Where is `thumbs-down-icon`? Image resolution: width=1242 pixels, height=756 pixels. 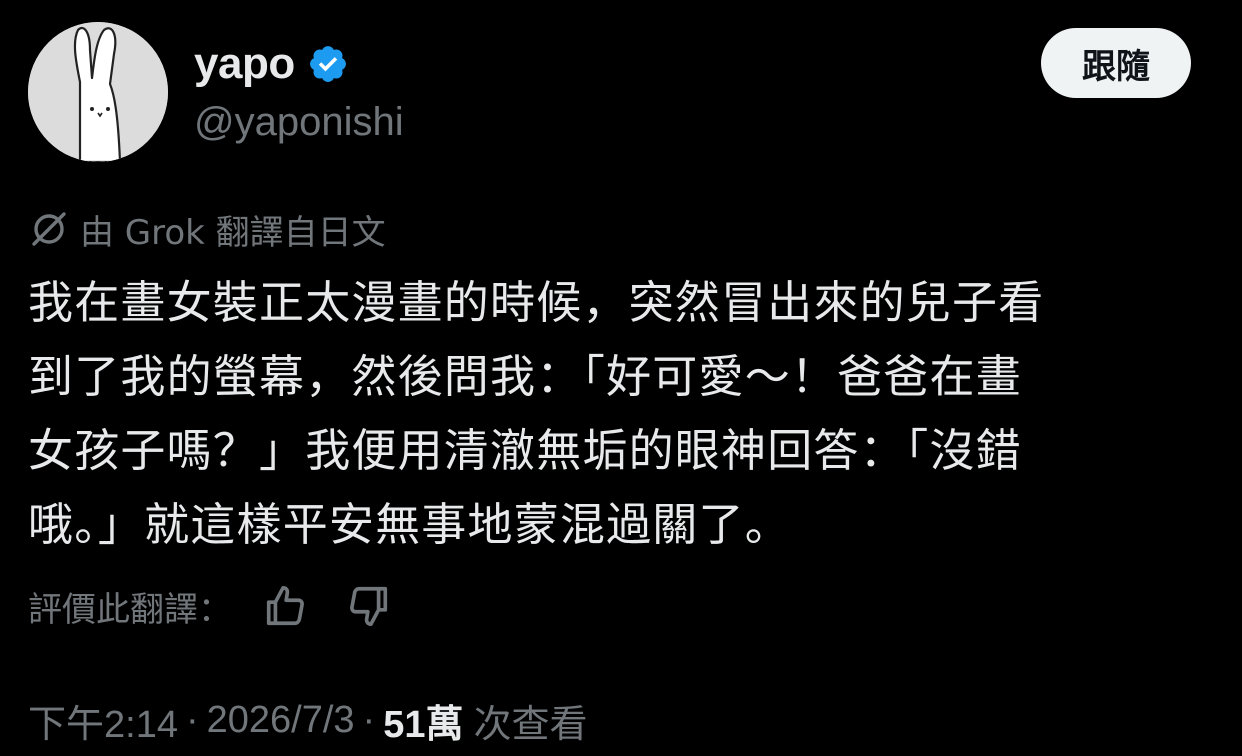 thumbs-down-icon is located at coordinates (369, 606).